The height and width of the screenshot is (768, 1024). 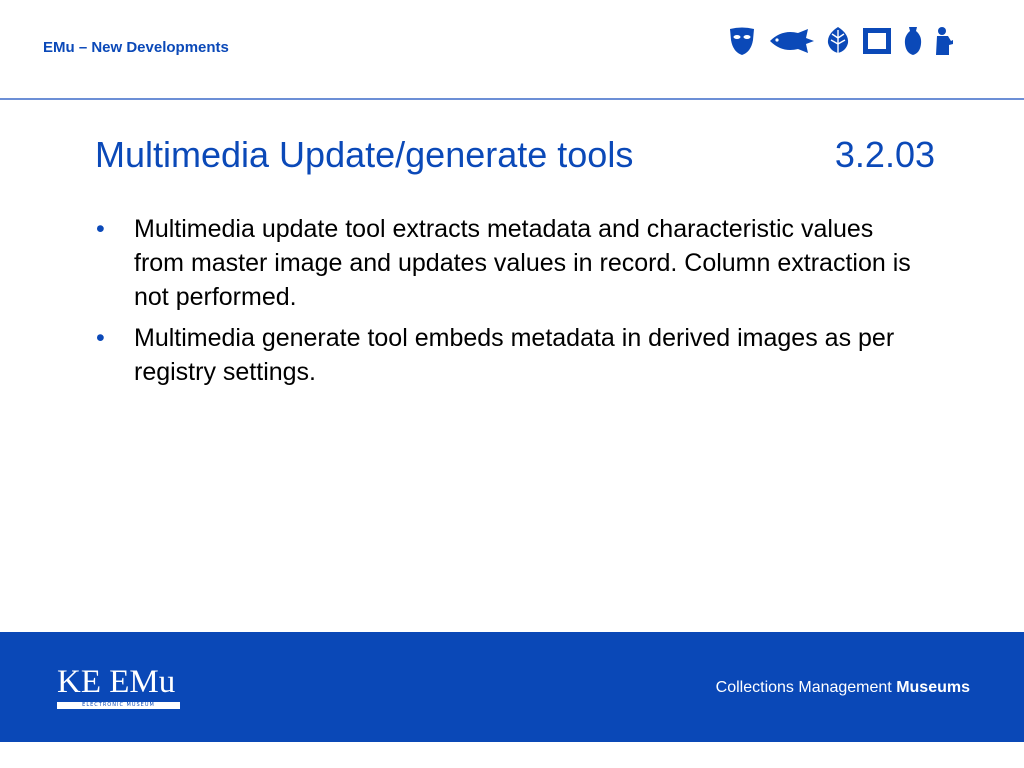 I want to click on footer-tagline: Collections Management Museums, so click(x=843, y=688).